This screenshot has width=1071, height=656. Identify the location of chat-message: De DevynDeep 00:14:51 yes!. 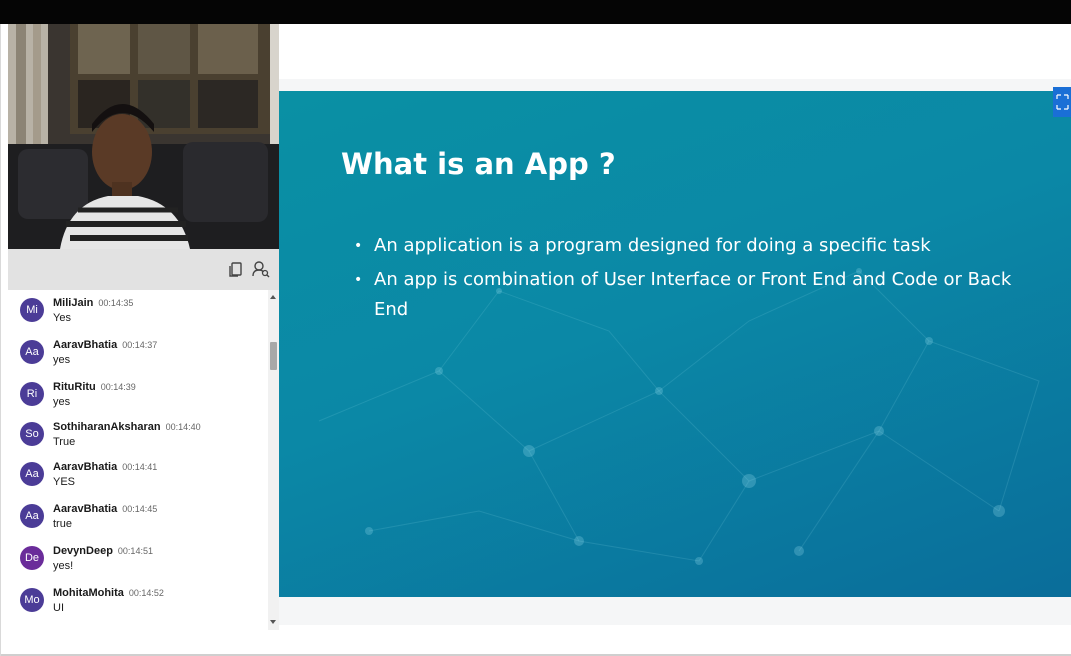
(137, 562).